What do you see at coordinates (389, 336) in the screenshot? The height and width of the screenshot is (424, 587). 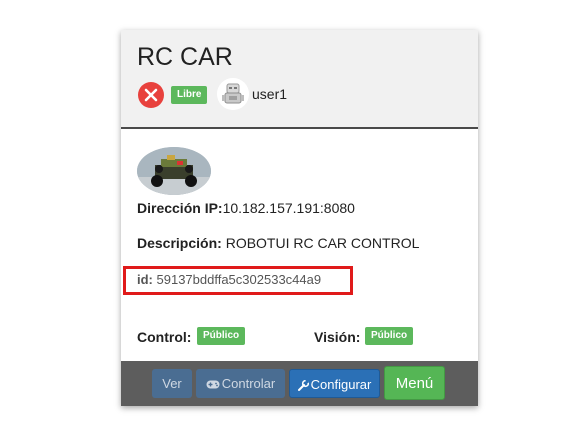 I see `vision-permission-badge: Público` at bounding box center [389, 336].